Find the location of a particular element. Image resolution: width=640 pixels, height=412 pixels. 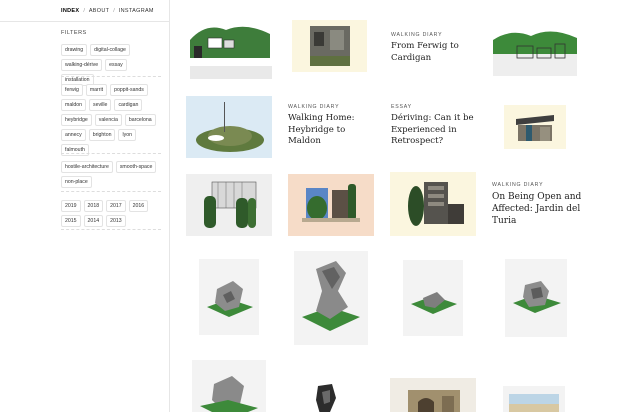

filter-tag: marrit is located at coordinates (96, 90).